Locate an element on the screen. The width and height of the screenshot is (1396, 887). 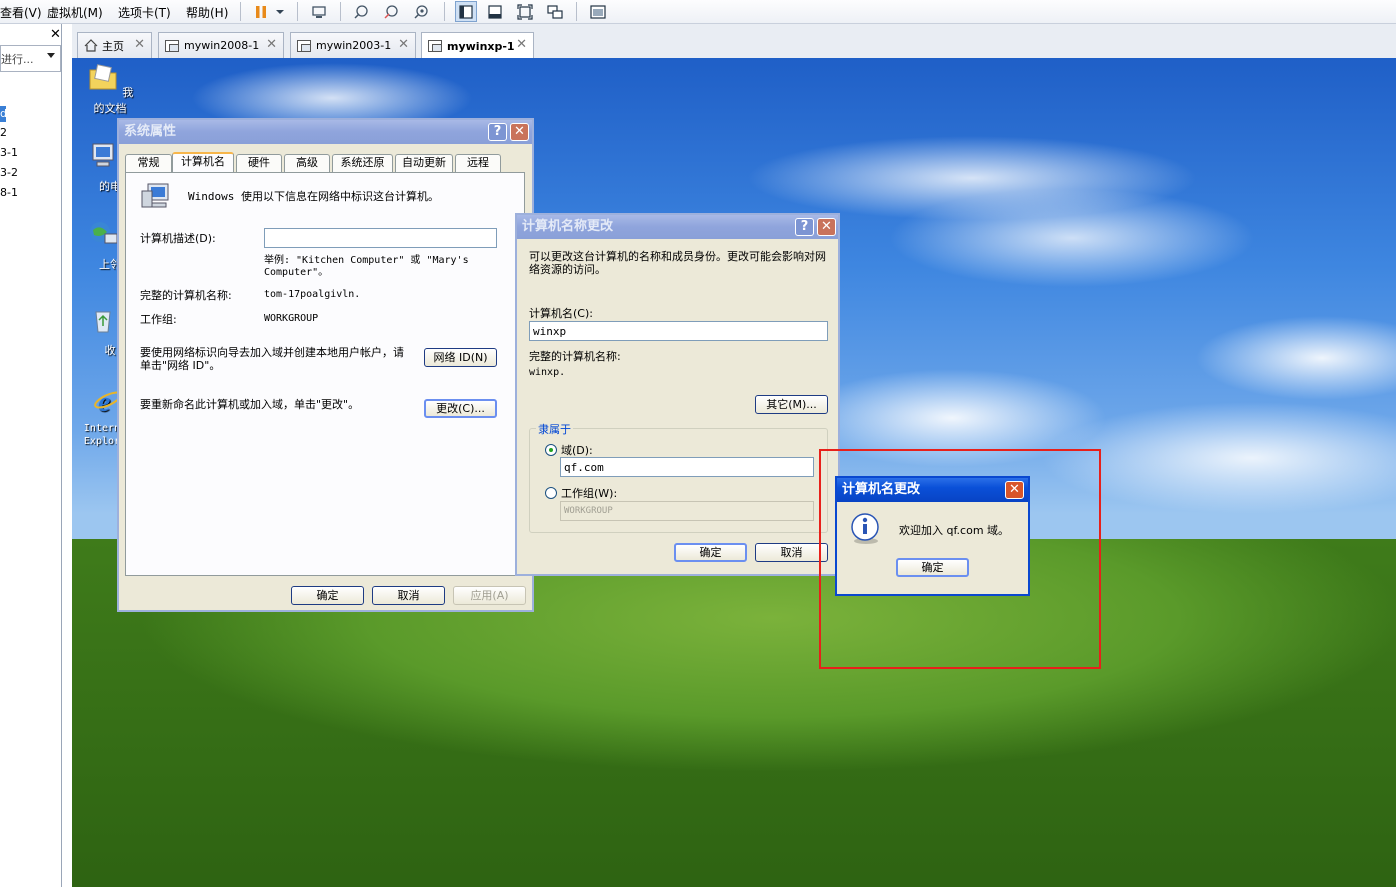
workgroup-label: 工作组(W): is located at coordinates (589, 493).